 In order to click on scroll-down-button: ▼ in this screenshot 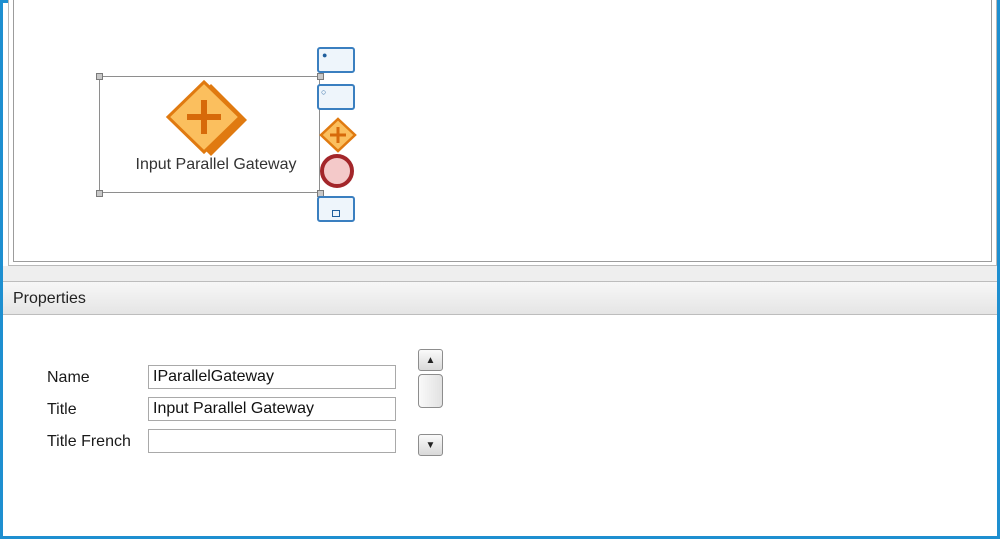, I will do `click(430, 445)`.